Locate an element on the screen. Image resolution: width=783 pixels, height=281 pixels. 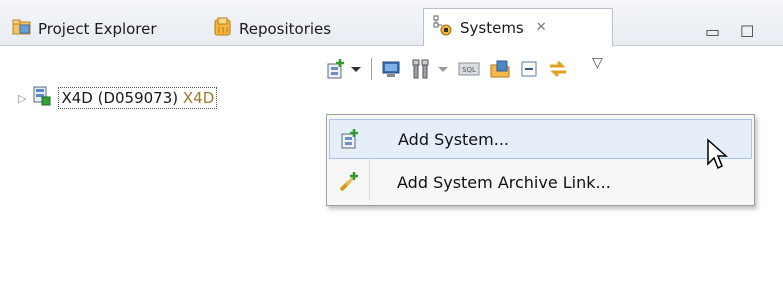
close-icon: ✕ is located at coordinates (541, 27).